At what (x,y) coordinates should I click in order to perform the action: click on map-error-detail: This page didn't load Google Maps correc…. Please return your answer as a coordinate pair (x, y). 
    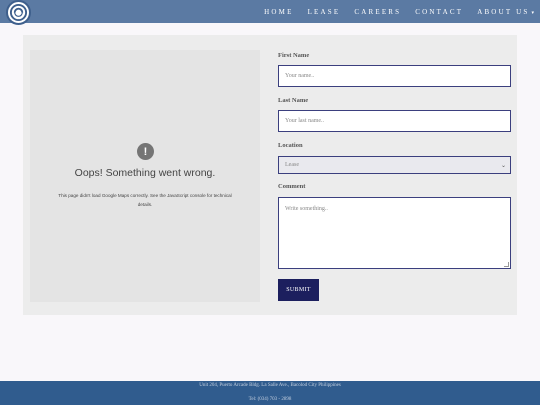
    Looking at the image, I should click on (145, 200).